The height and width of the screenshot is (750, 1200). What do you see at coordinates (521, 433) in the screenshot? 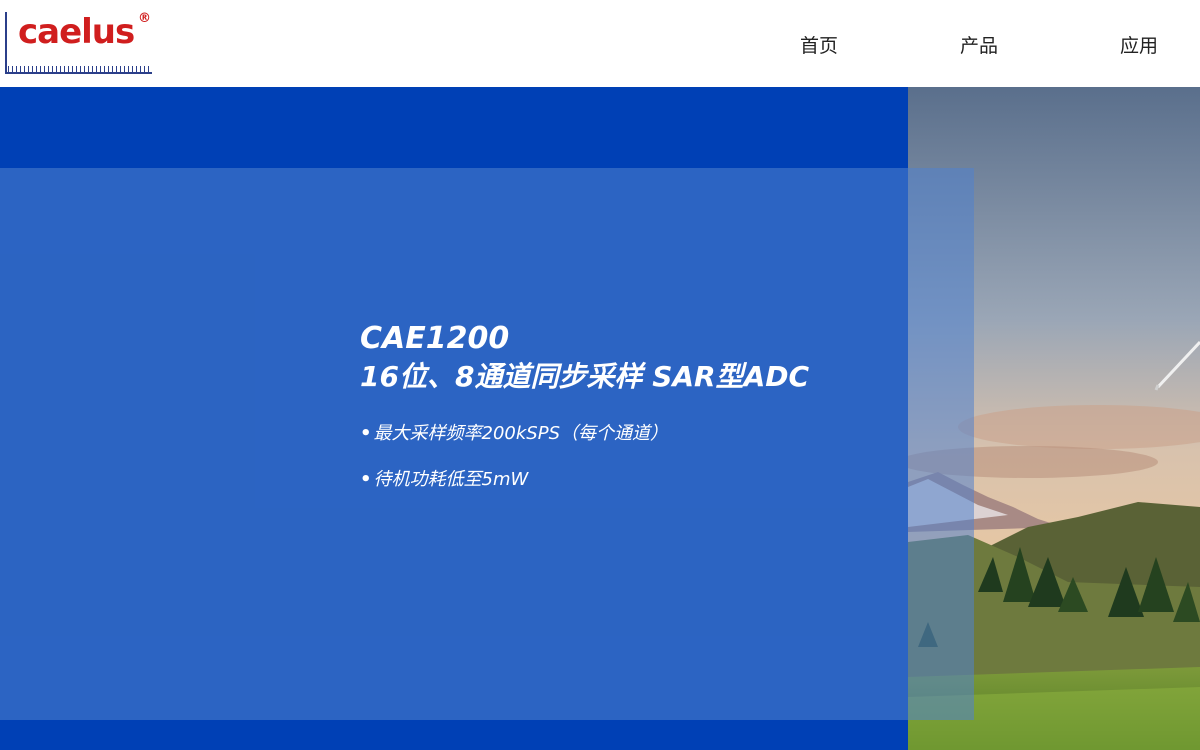
I see `feature-text: 最大采样频率200kSPS（每个通道）` at bounding box center [521, 433].